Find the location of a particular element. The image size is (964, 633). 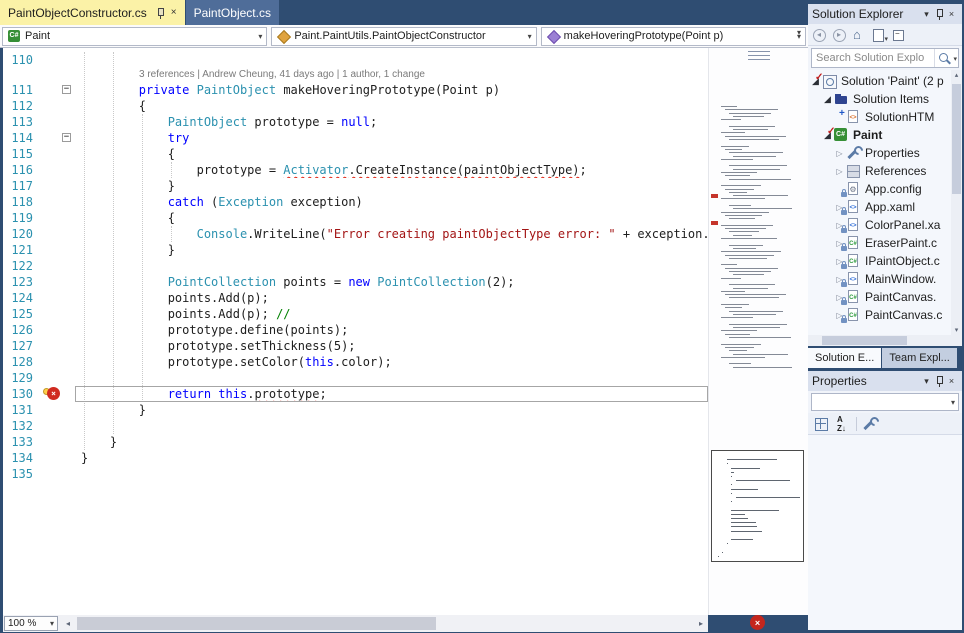

zoom-control: 100 % ▾ is located at coordinates (31, 623).